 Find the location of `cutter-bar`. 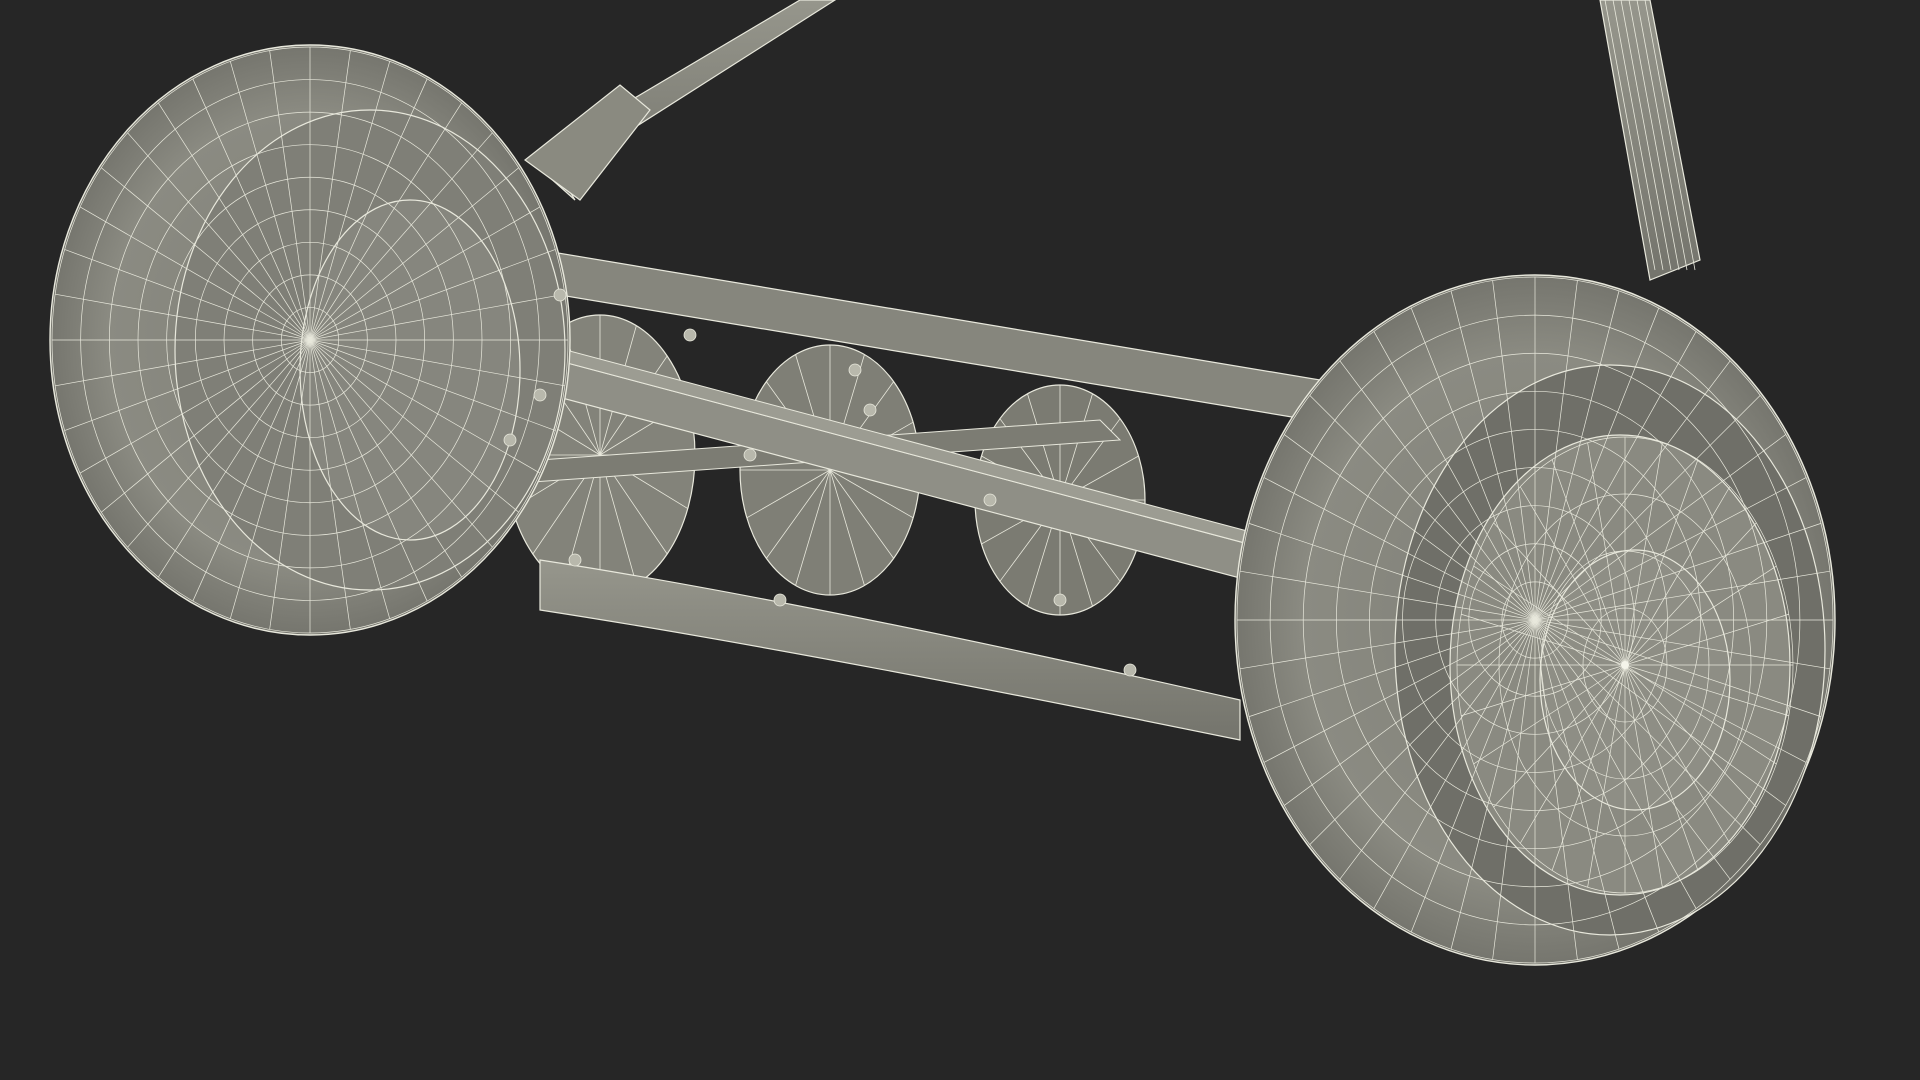

cutter-bar is located at coordinates (890, 650).